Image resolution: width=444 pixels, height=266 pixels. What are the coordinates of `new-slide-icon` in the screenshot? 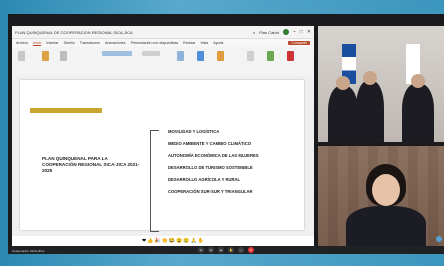 It's located at (45, 56).